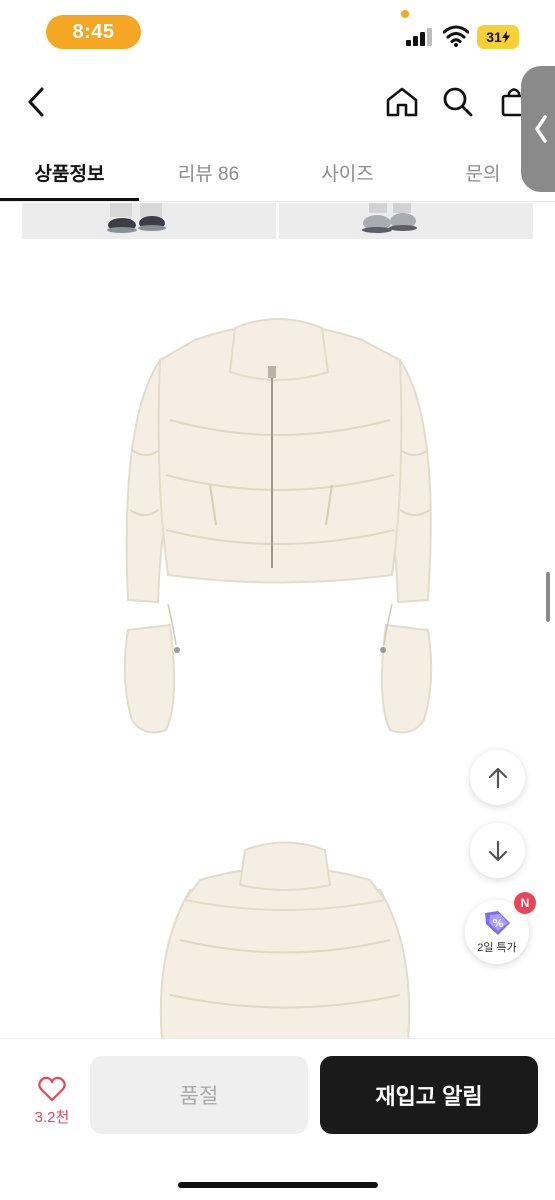 The image size is (555, 1200). I want to click on tab-label: 상품정보, so click(69, 174).